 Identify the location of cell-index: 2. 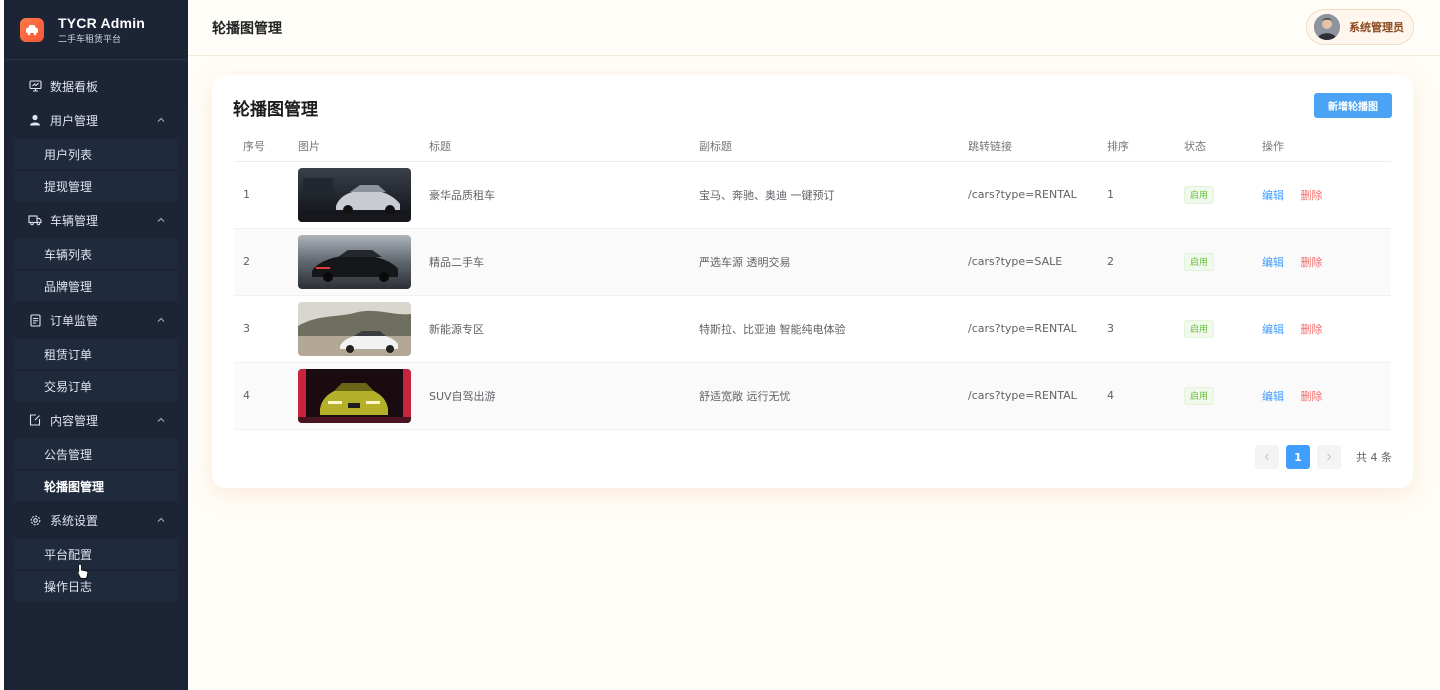
(261, 262).